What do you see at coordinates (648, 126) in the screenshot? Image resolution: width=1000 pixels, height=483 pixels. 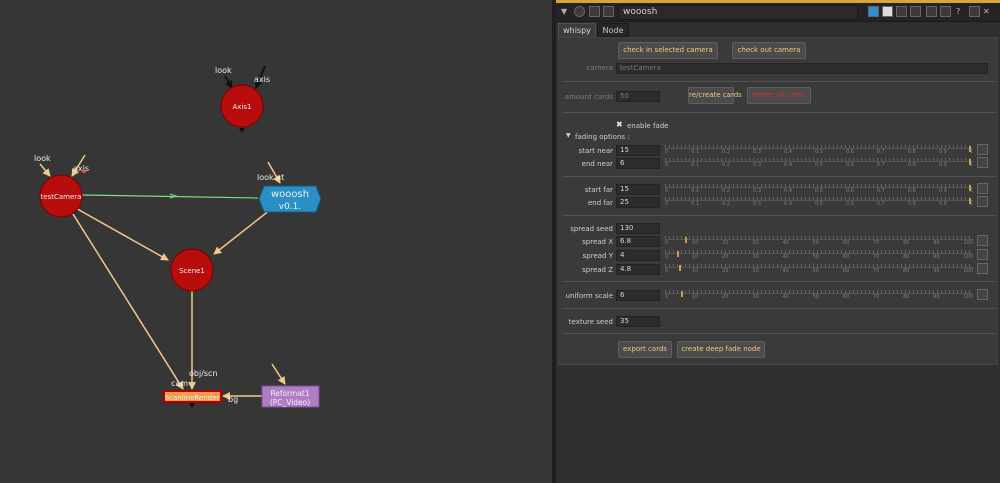 I see `enable-fade-label: enable fade` at bounding box center [648, 126].